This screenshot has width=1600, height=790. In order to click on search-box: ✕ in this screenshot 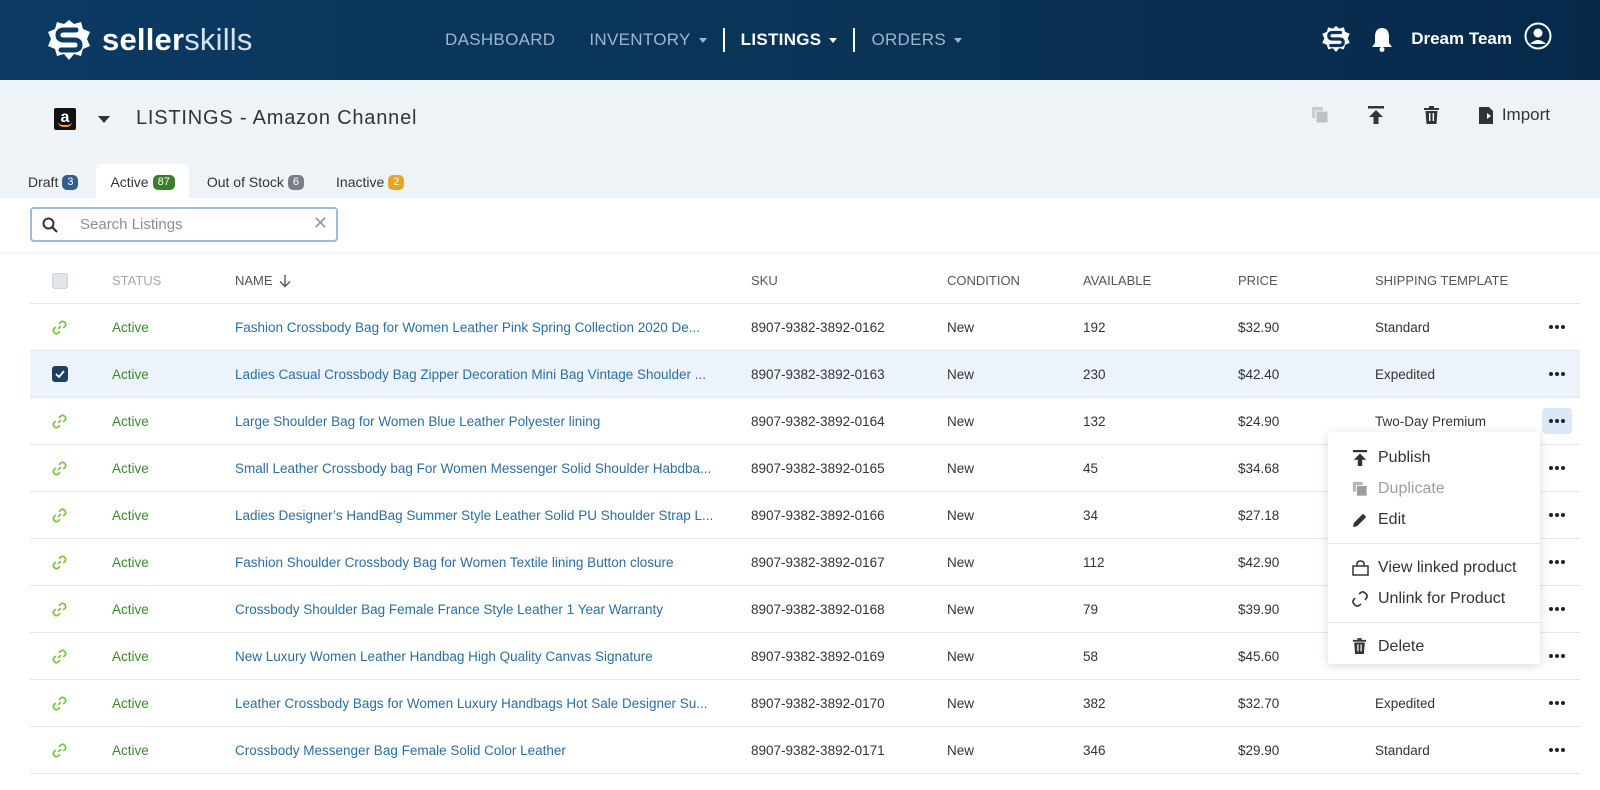, I will do `click(184, 224)`.